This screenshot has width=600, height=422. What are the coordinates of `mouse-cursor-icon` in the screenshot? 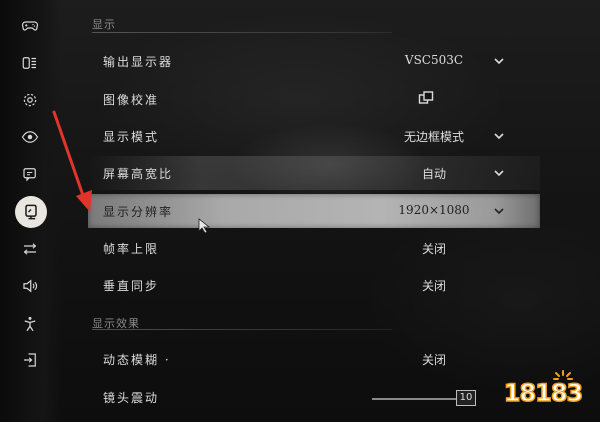 It's located at (204, 226).